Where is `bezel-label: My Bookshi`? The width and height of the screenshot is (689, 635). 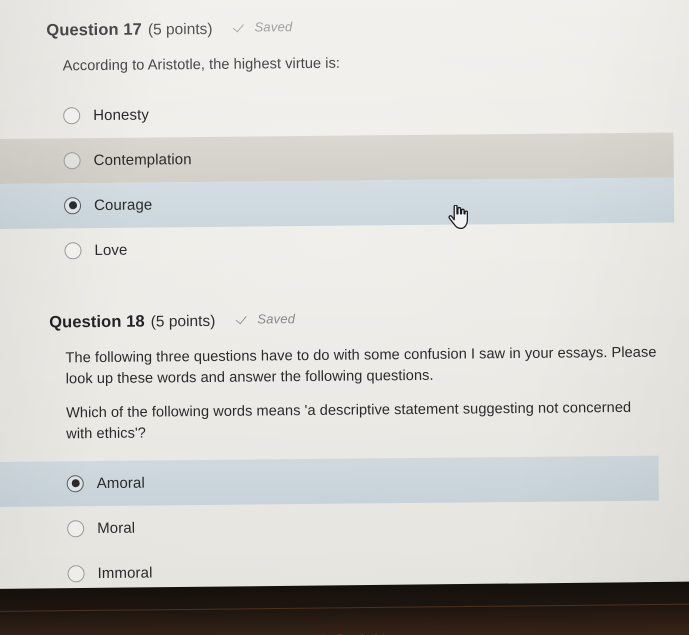 bezel-label: My Bookshi is located at coordinates (344, 631).